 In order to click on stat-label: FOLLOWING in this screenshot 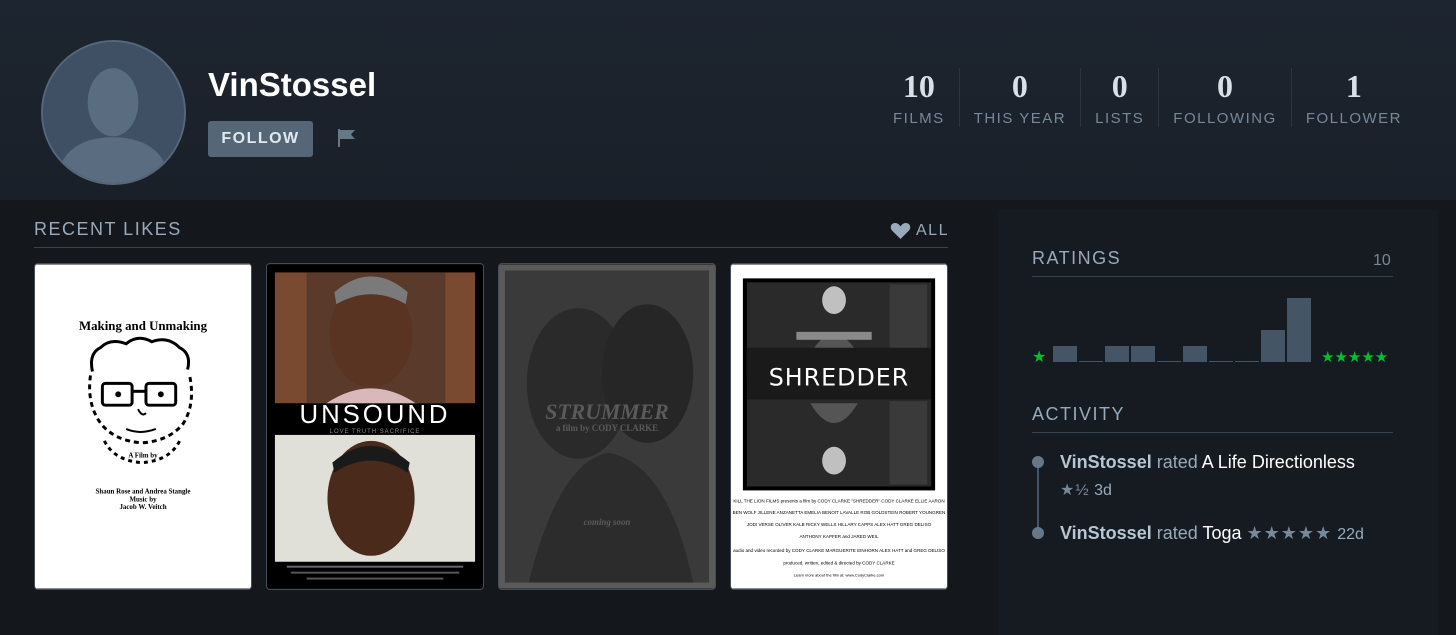, I will do `click(1225, 118)`.